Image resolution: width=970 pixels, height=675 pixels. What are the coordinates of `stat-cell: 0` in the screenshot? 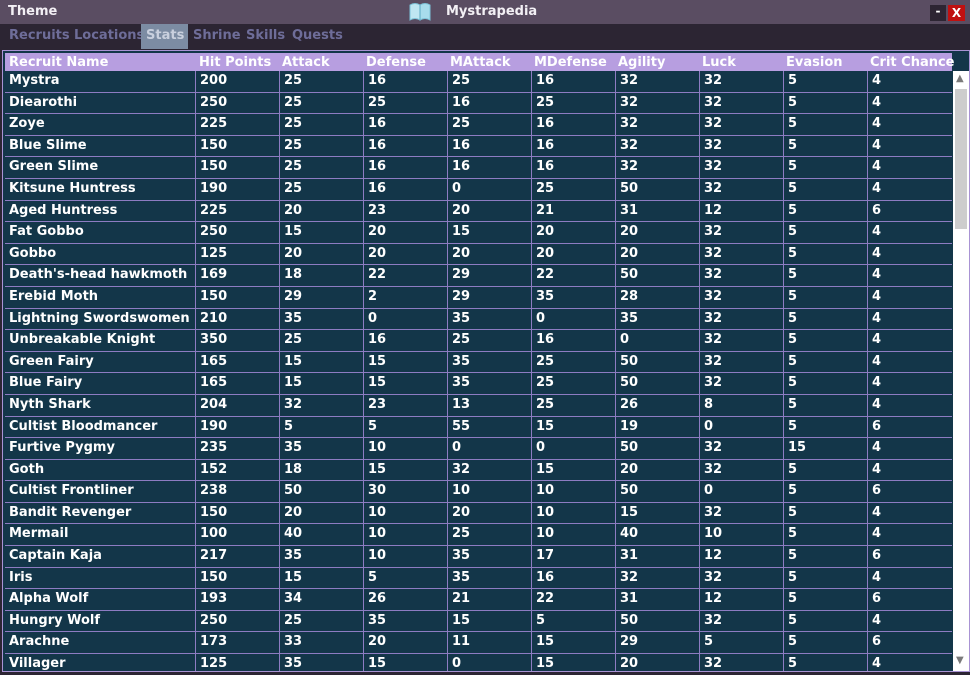 It's located at (489, 189).